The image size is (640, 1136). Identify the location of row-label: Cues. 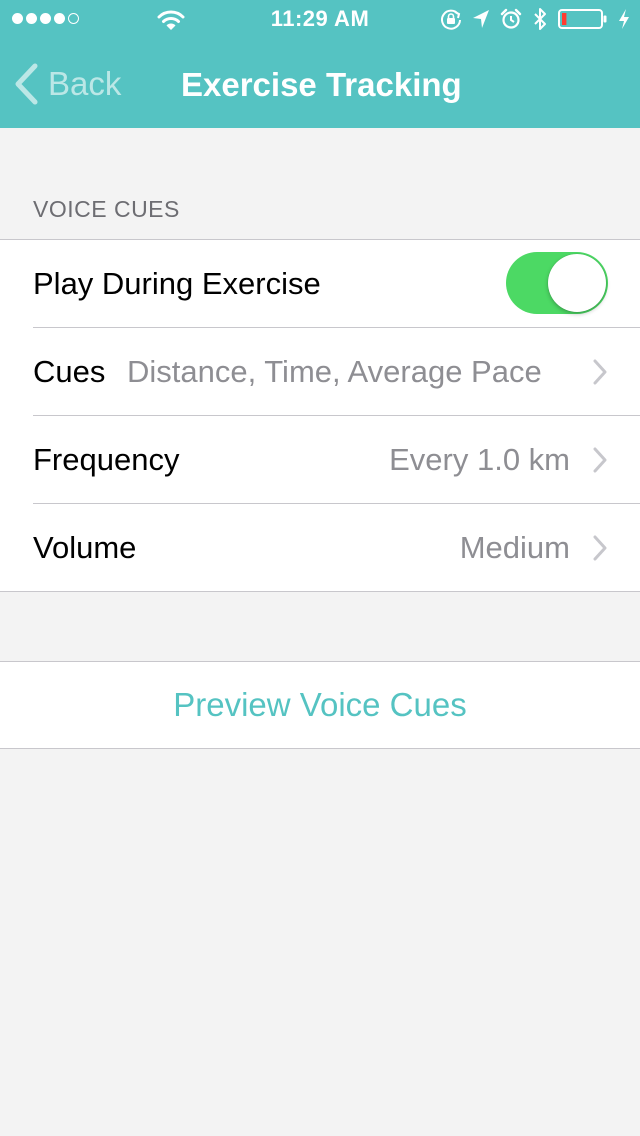
(69, 371).